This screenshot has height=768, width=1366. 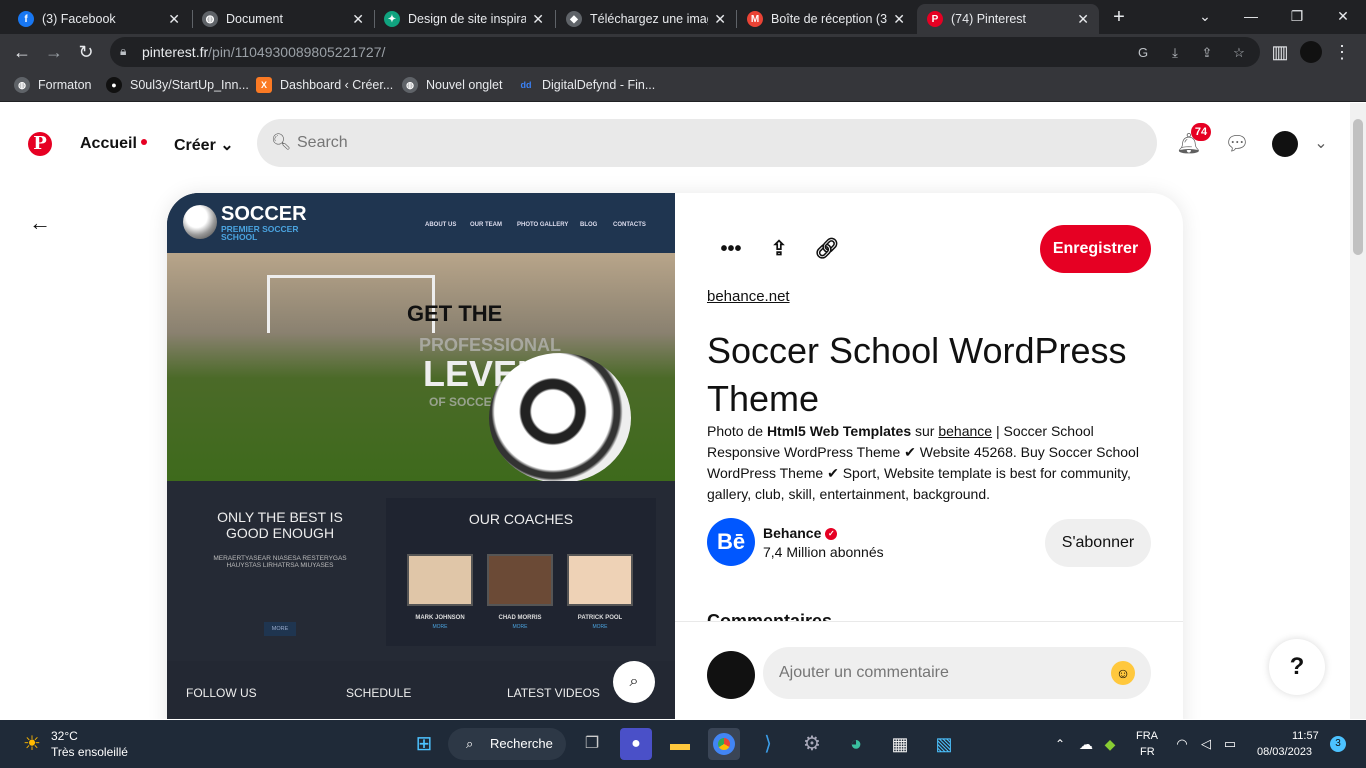 What do you see at coordinates (1205, 16) in the screenshot?
I see `tab-search-icon: ⌄` at bounding box center [1205, 16].